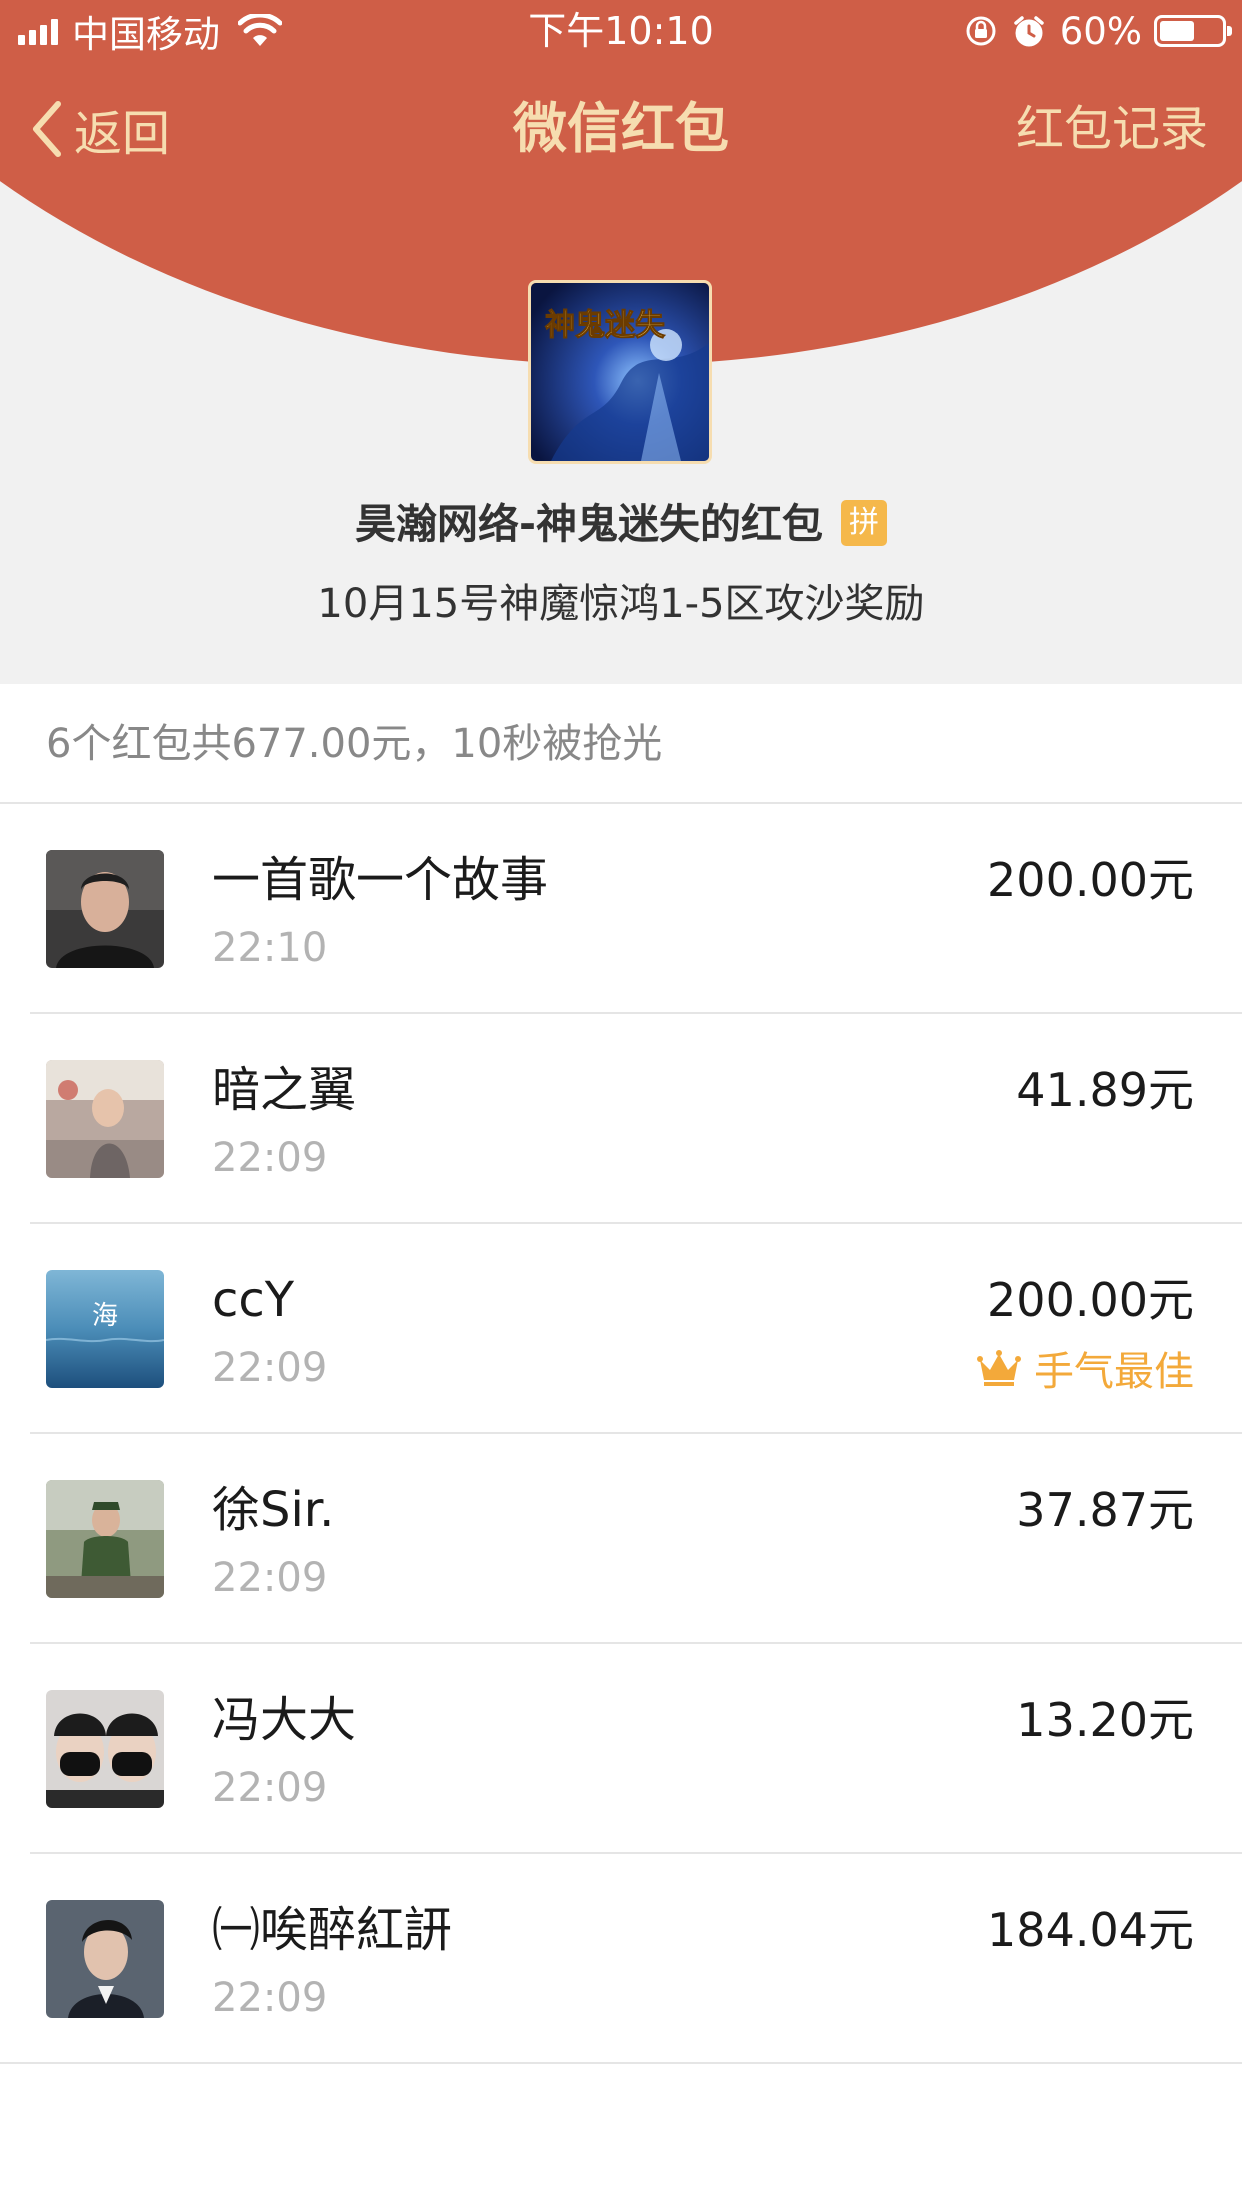  I want to click on sender-name: 昊瀚网络-神鬼迷失的红包, so click(588, 524).